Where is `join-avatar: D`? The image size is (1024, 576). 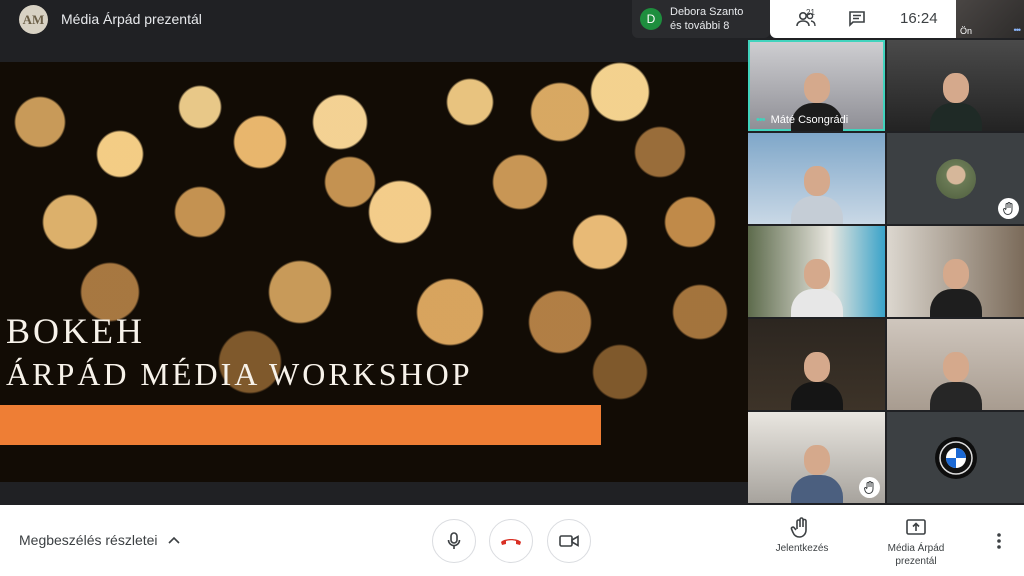 join-avatar: D is located at coordinates (651, 19).